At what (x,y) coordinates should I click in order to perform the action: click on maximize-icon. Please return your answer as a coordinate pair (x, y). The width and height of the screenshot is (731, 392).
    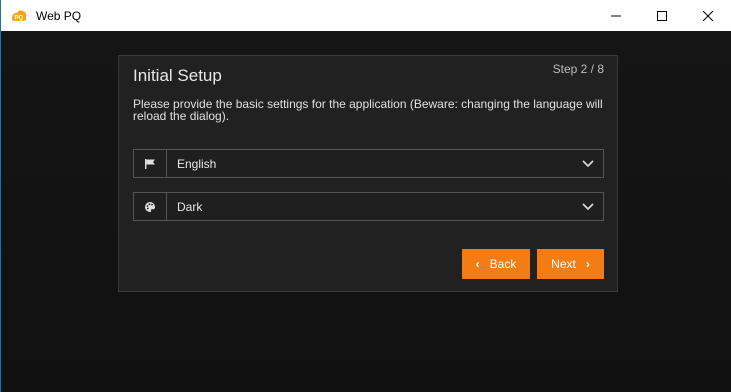
    Looking at the image, I should click on (662, 15).